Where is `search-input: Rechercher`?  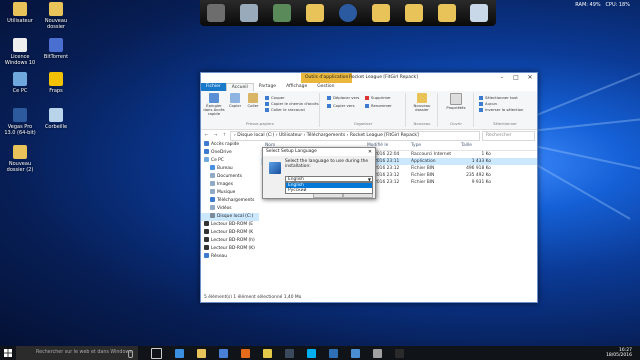
search-input: Rechercher is located at coordinates (508, 135).